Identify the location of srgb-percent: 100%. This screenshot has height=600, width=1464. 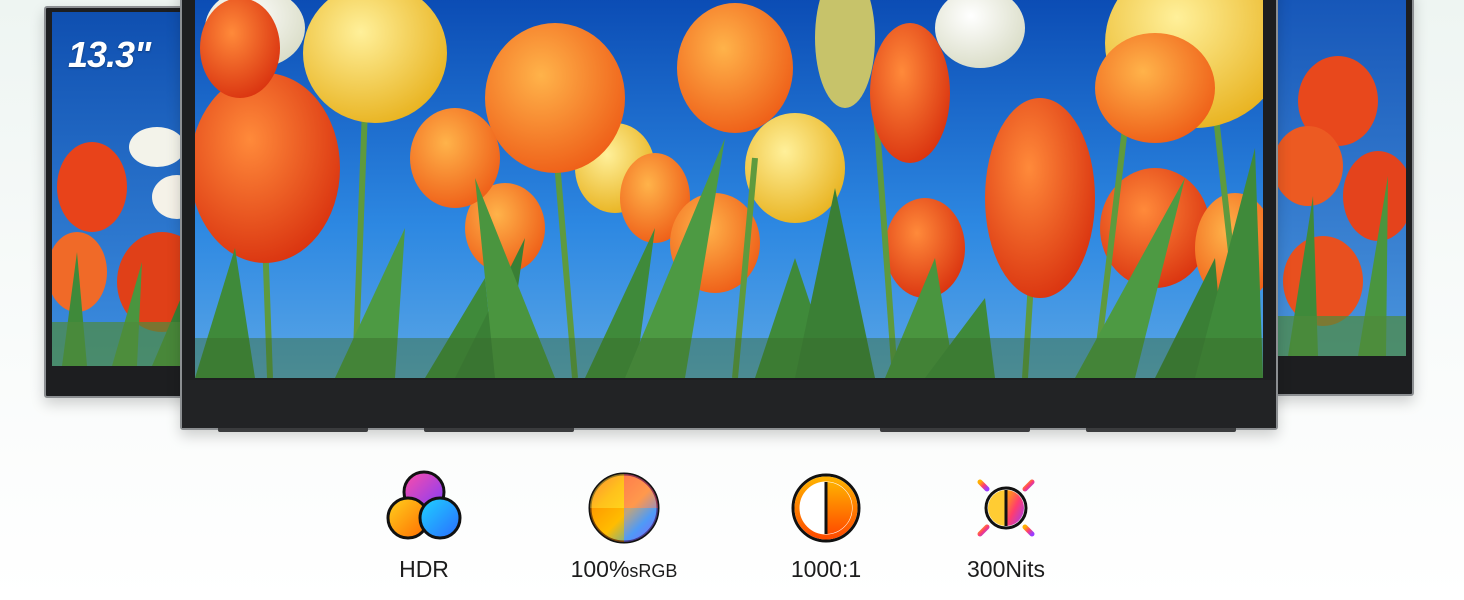
(600, 569).